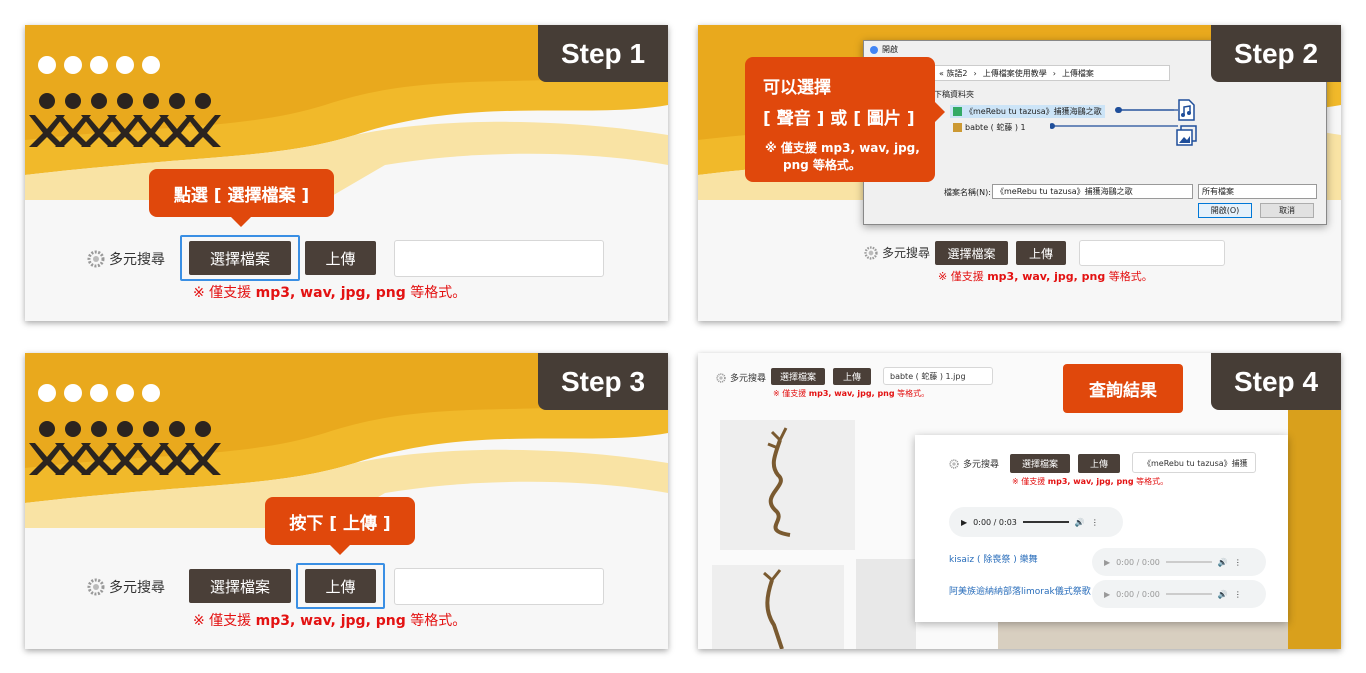 The image size is (1366, 673). I want to click on step-badge: Step 4, so click(1276, 381).